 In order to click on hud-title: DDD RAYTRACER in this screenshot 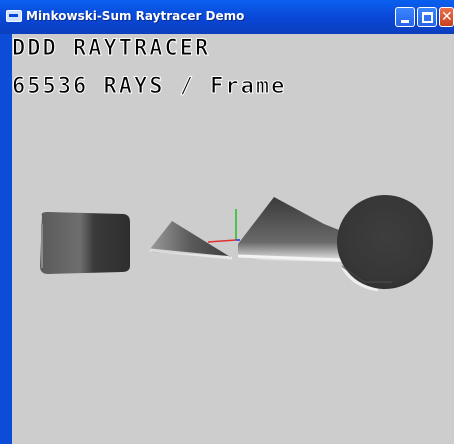, I will do `click(111, 49)`.